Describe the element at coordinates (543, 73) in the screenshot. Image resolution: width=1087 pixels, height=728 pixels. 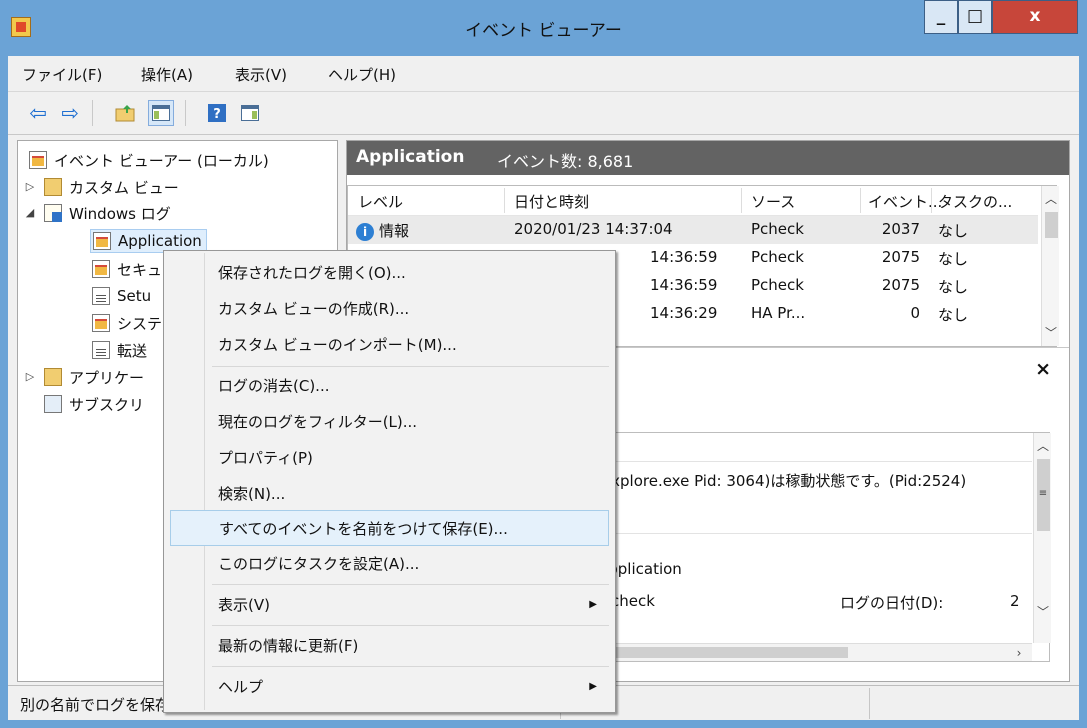
I see `menu-bar: ファイル(F) 操作(A) 表示(V) ヘルプ(H)` at that location.